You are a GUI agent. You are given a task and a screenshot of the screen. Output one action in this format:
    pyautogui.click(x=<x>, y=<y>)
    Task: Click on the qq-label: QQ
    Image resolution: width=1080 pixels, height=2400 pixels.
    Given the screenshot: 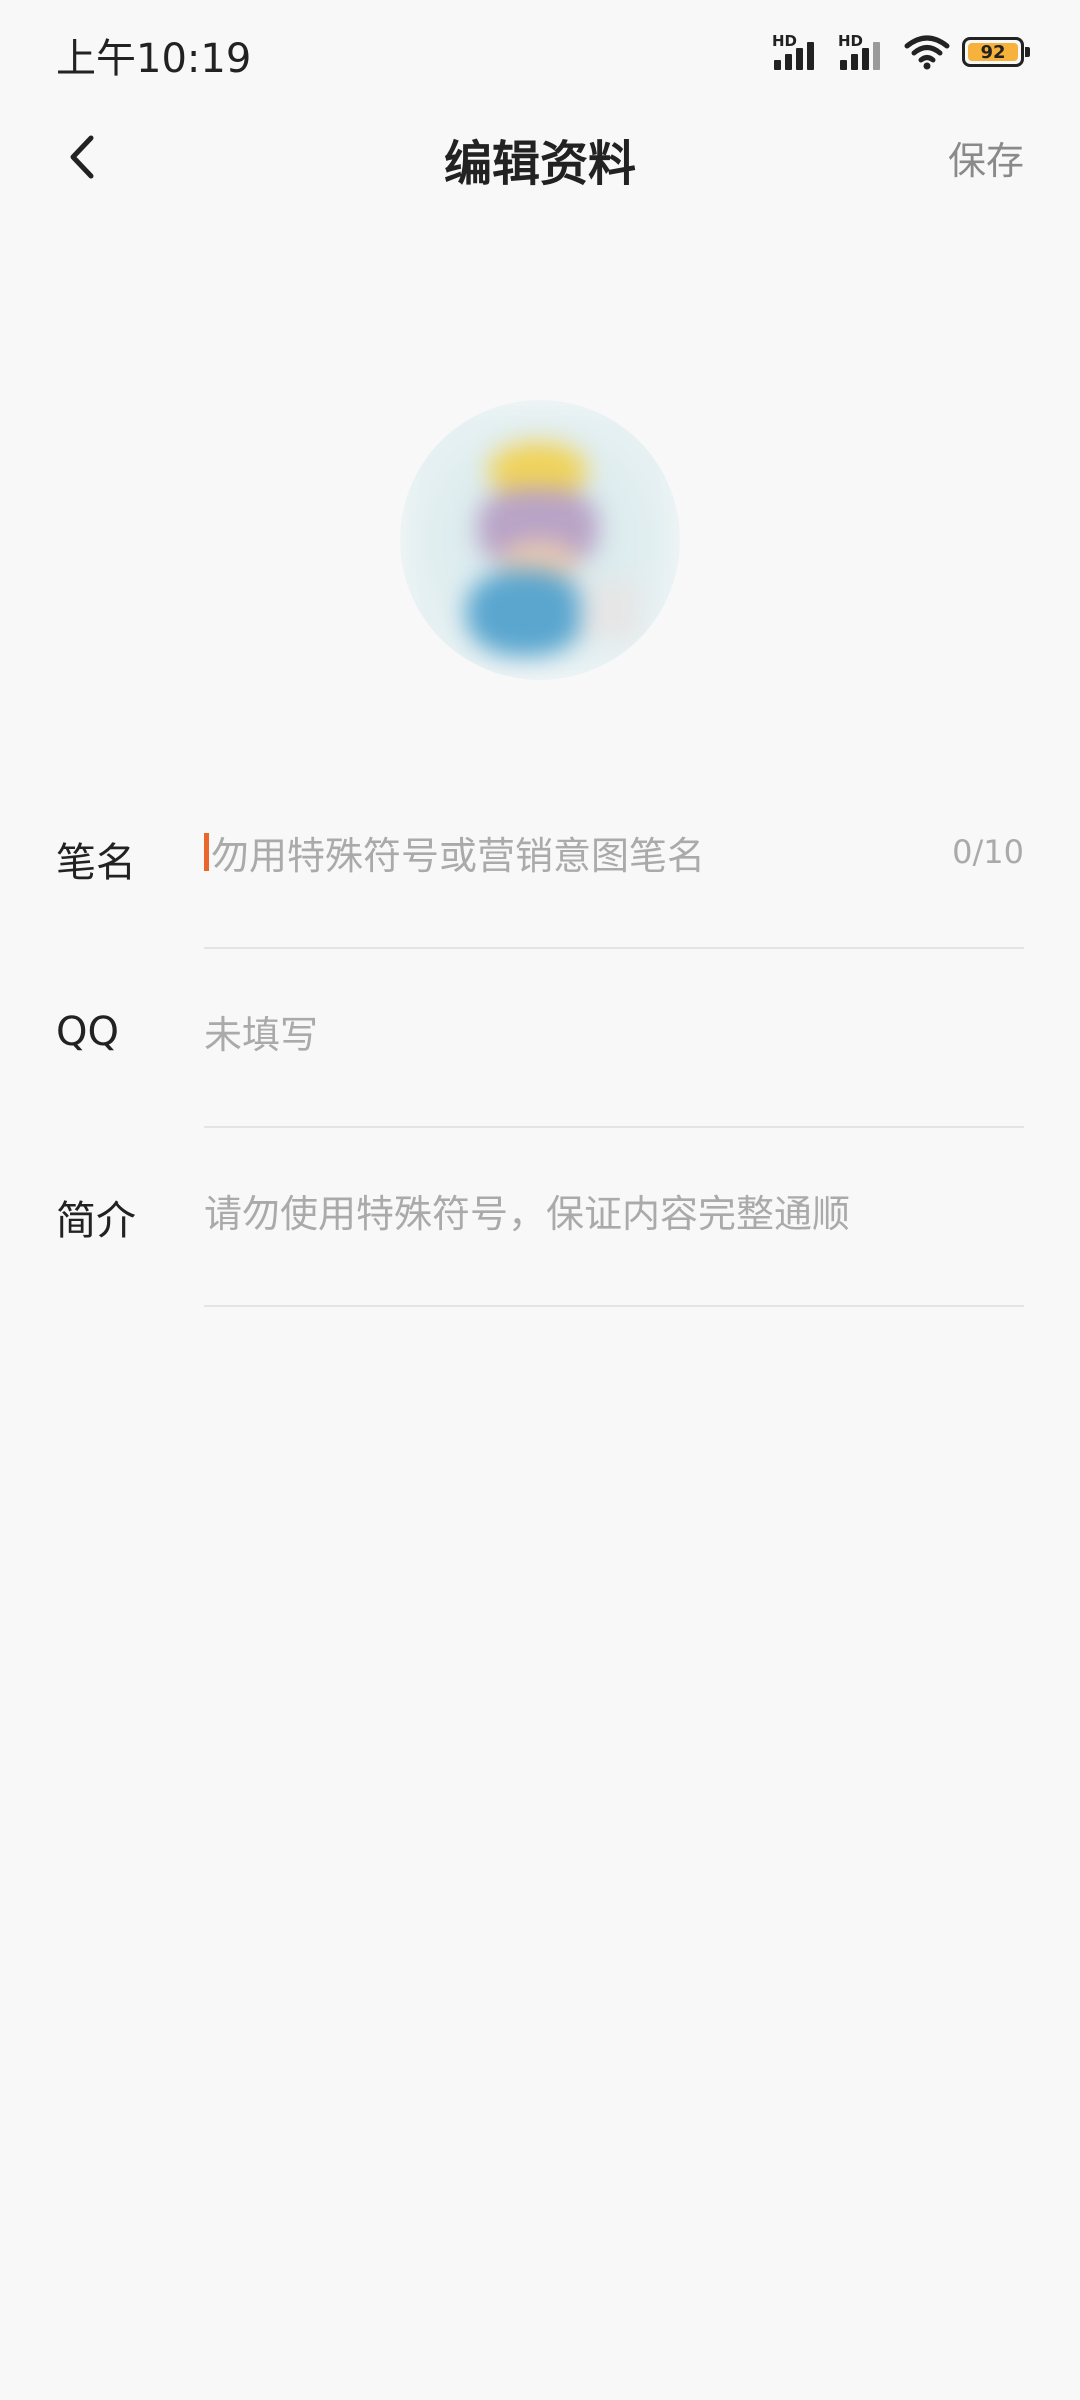 What is the action you would take?
    pyautogui.click(x=87, y=1032)
    